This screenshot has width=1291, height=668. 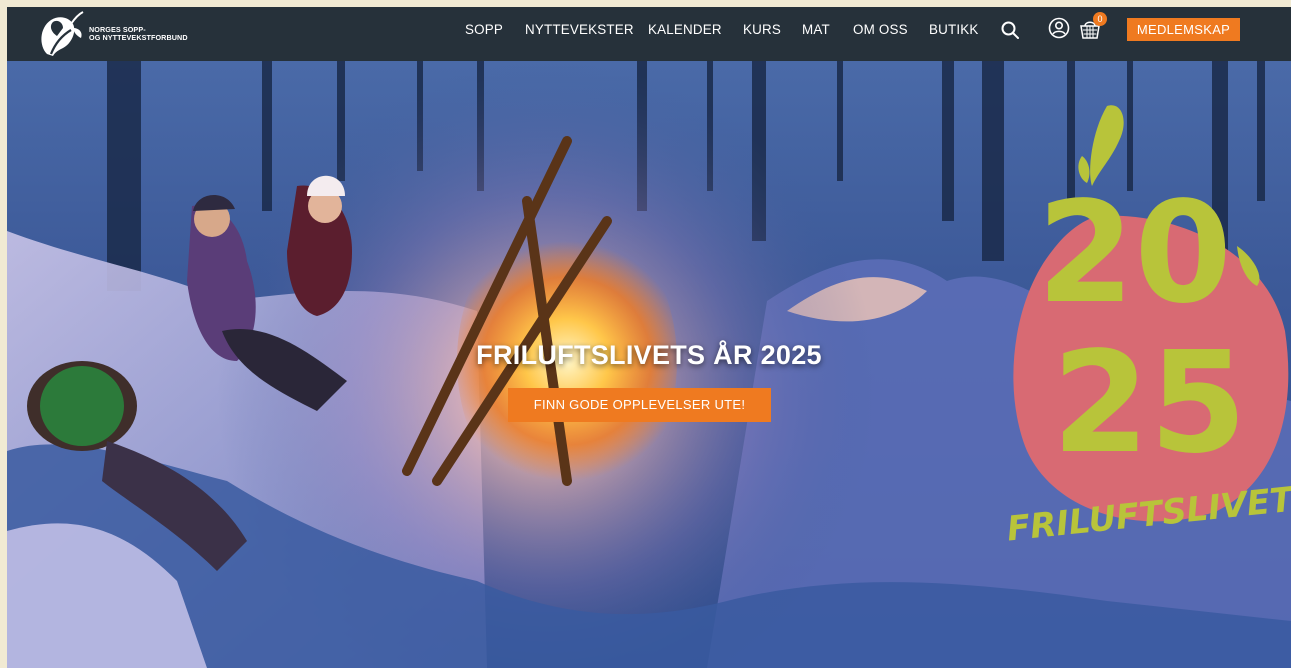 I want to click on user-icon, so click(x=1059, y=28).